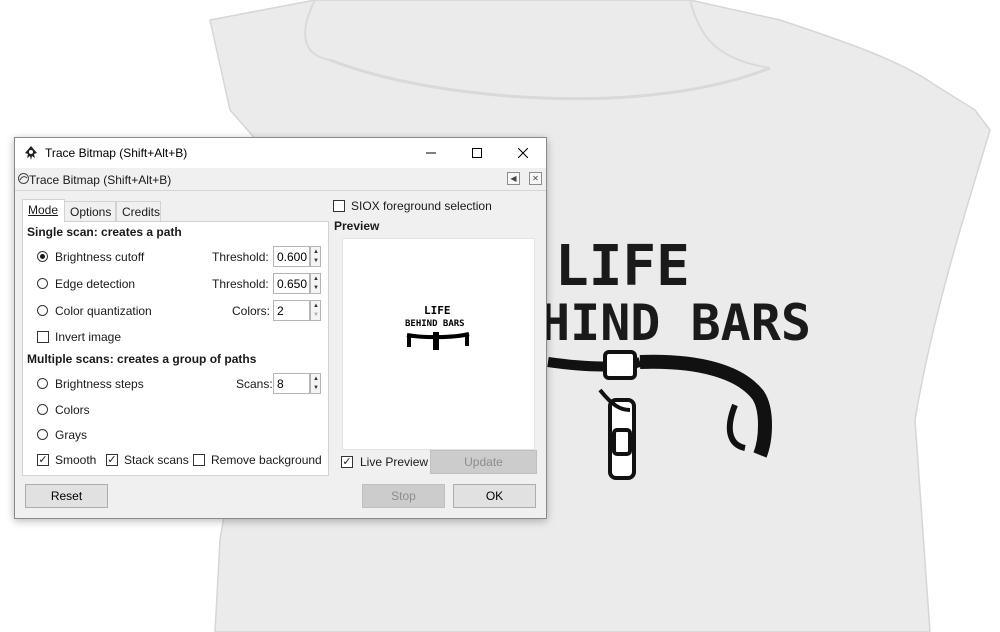 This screenshot has width=1000, height=632. I want to click on brightness-cutoff-label: Brightness cutoff, so click(100, 257).